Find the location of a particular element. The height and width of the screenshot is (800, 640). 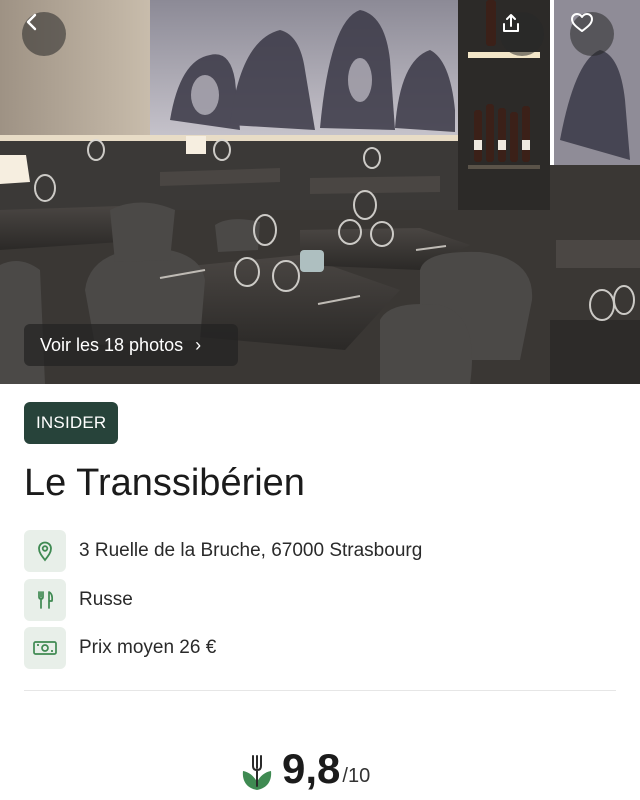

average-price-row: Prix moyen 26 € is located at coordinates (120, 648).